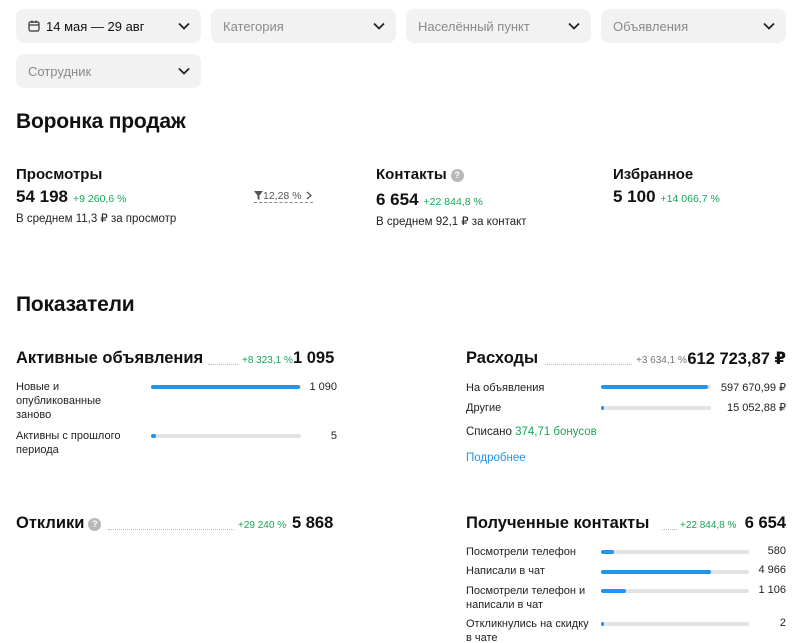 This screenshot has width=800, height=643. I want to click on calendar-icon, so click(34, 26).